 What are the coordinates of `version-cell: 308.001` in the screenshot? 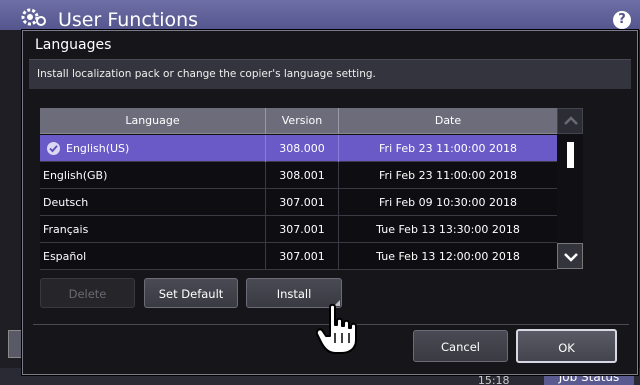 It's located at (302, 175).